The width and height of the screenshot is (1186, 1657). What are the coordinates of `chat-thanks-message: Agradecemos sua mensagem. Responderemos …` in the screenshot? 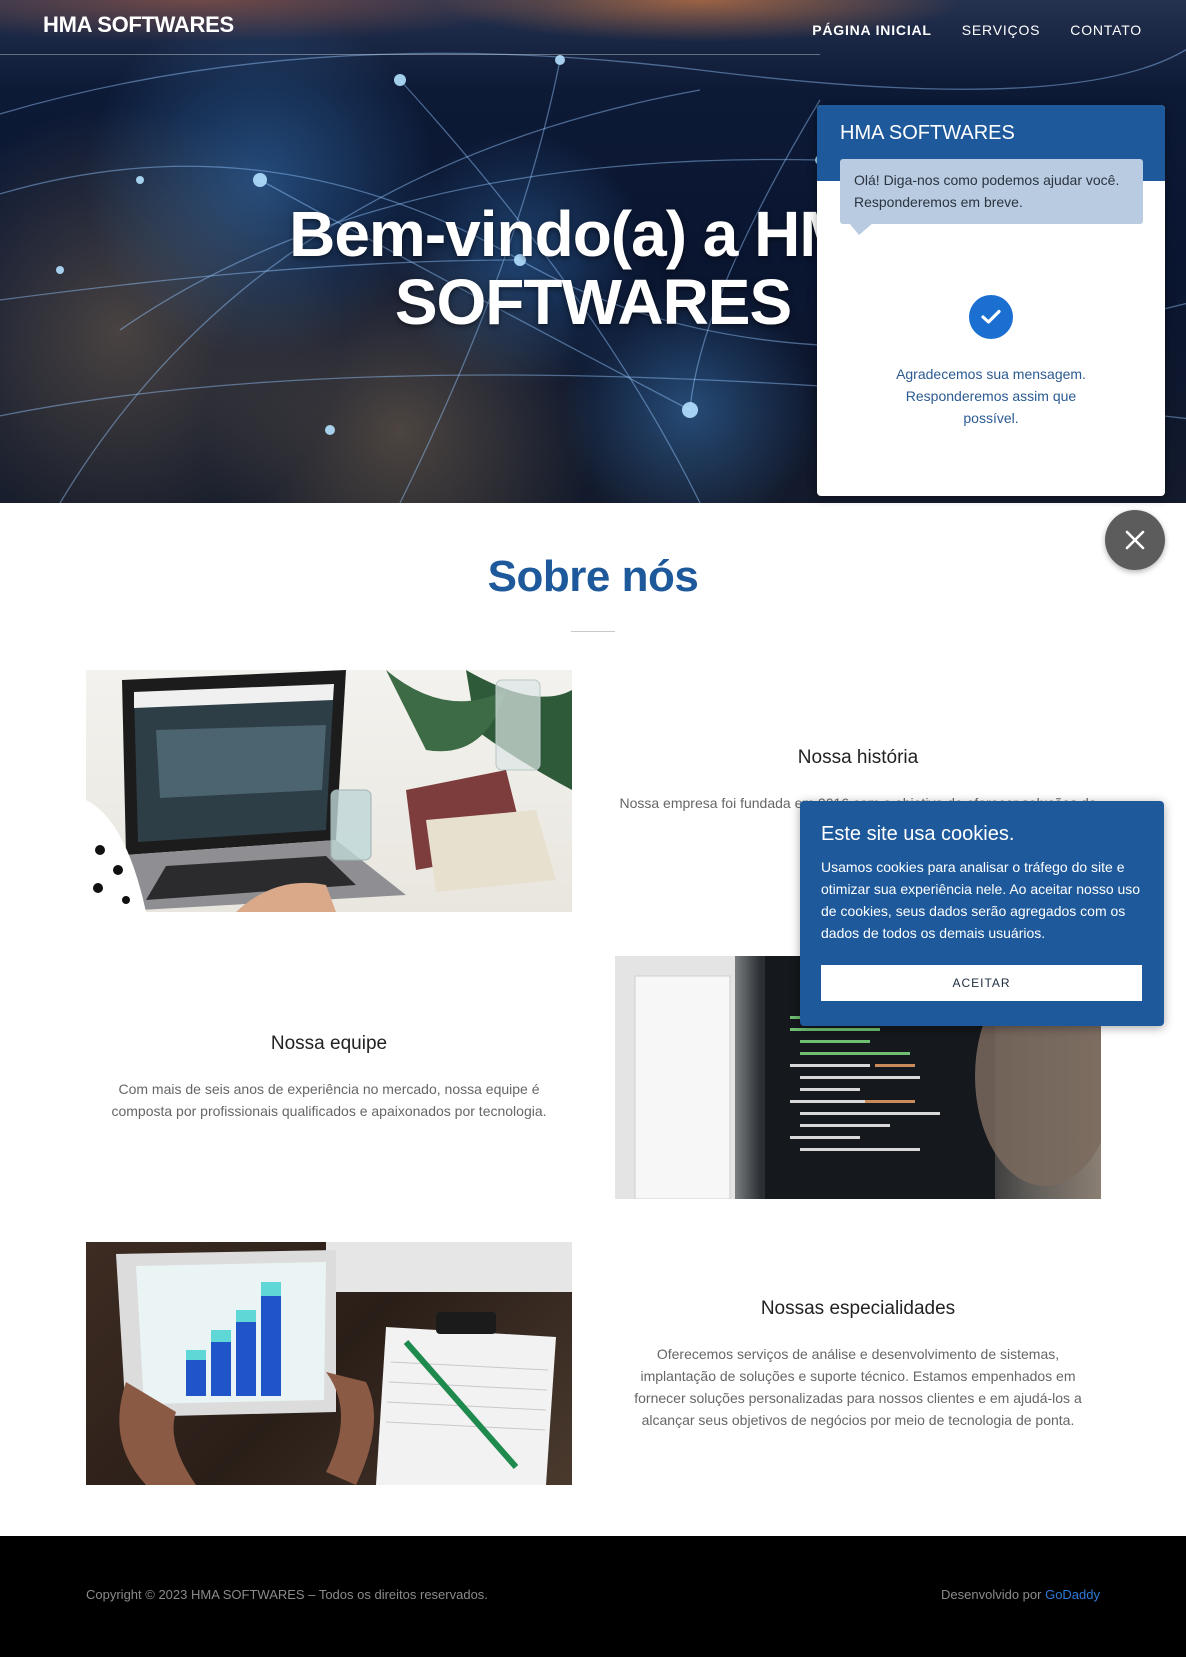 It's located at (991, 396).